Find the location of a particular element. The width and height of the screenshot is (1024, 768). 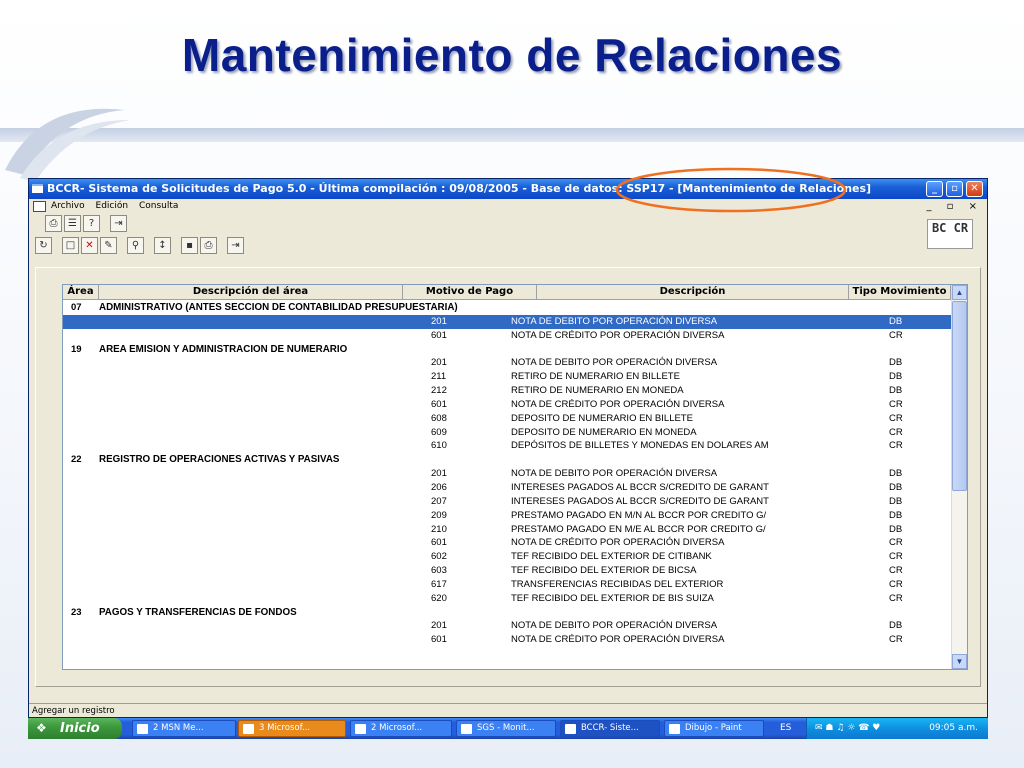

paint-icon is located at coordinates (674, 729).